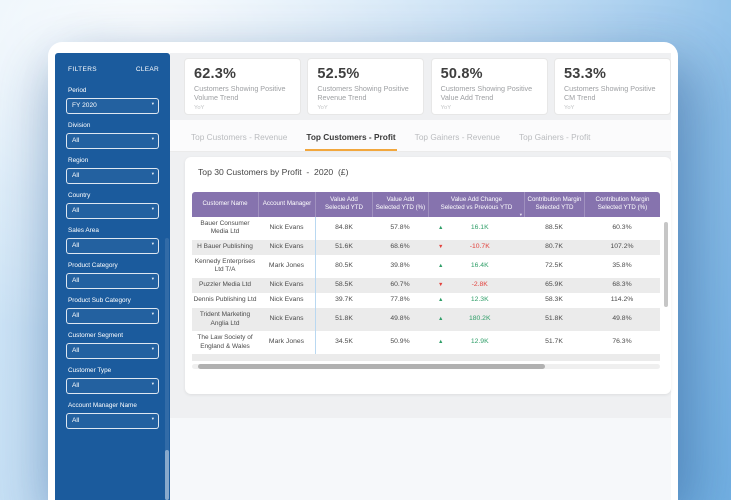 This screenshot has width=731, height=500. Describe the element at coordinates (240, 93) in the screenshot. I see `kpi-label: Customers Showing Positive Volume Trend` at that location.